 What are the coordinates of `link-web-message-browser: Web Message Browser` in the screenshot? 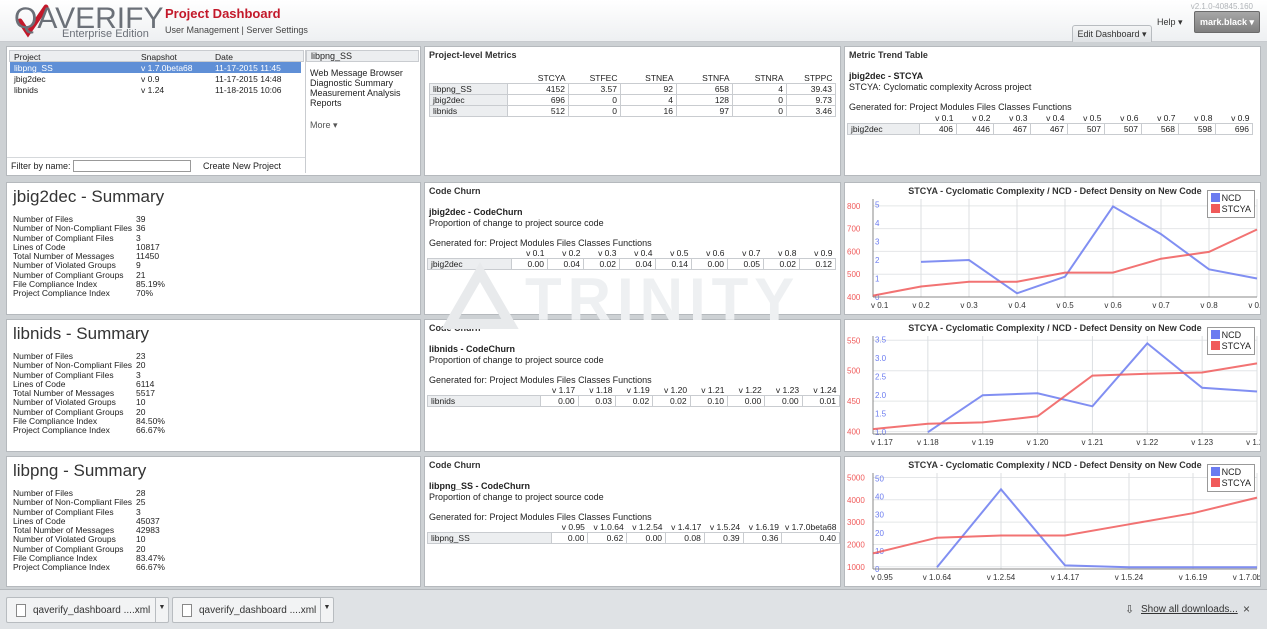 It's located at (362, 73).